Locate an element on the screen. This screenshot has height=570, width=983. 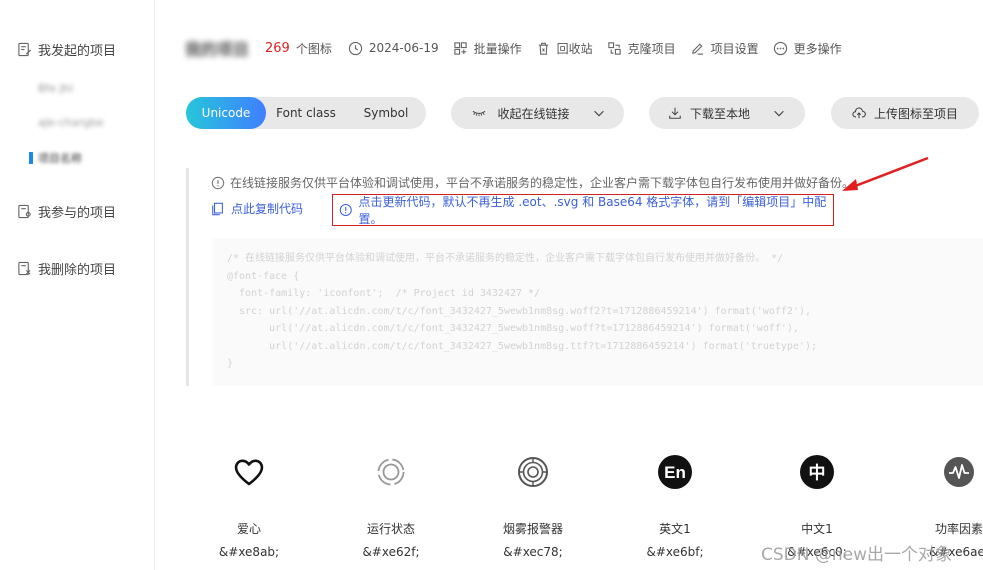
document-edit-icon is located at coordinates (24, 50).